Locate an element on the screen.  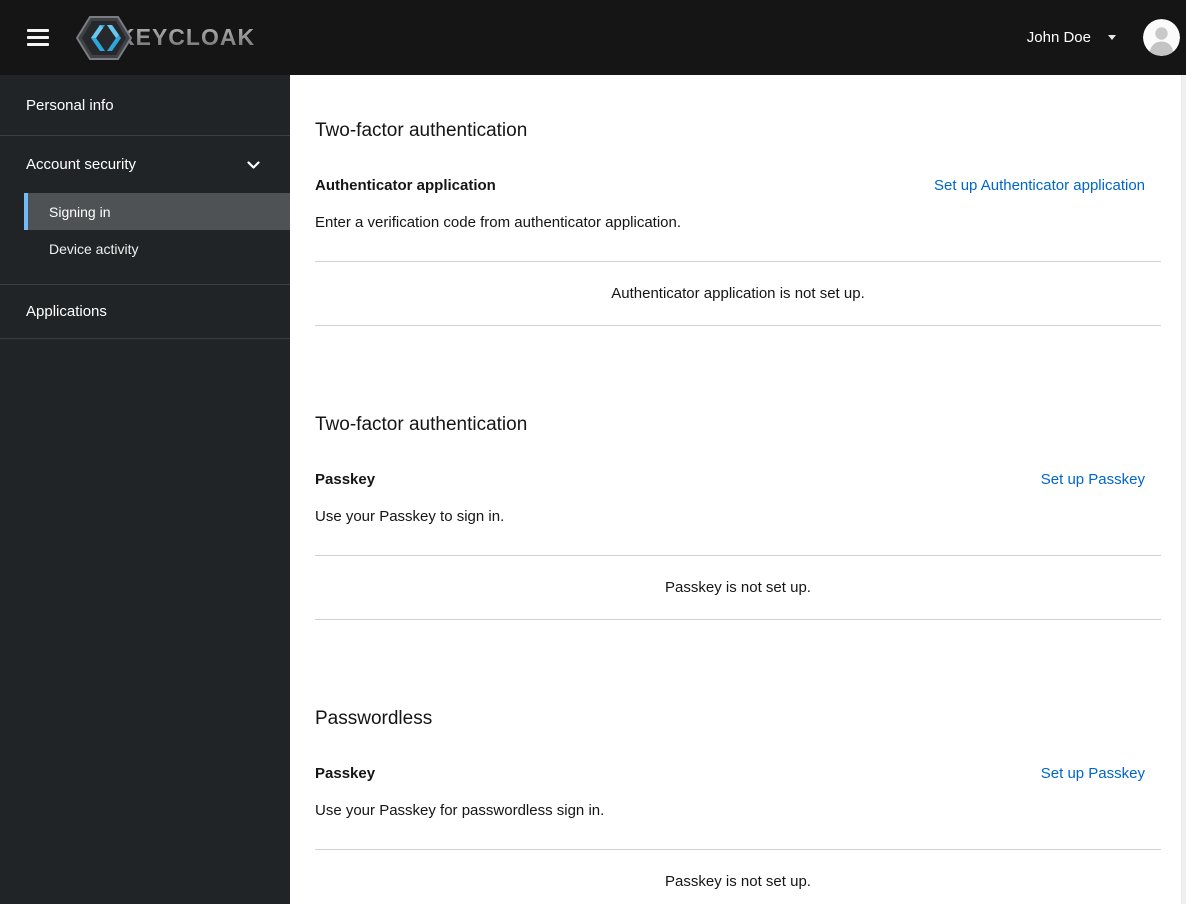
sidebar-divider is located at coordinates (145, 276).